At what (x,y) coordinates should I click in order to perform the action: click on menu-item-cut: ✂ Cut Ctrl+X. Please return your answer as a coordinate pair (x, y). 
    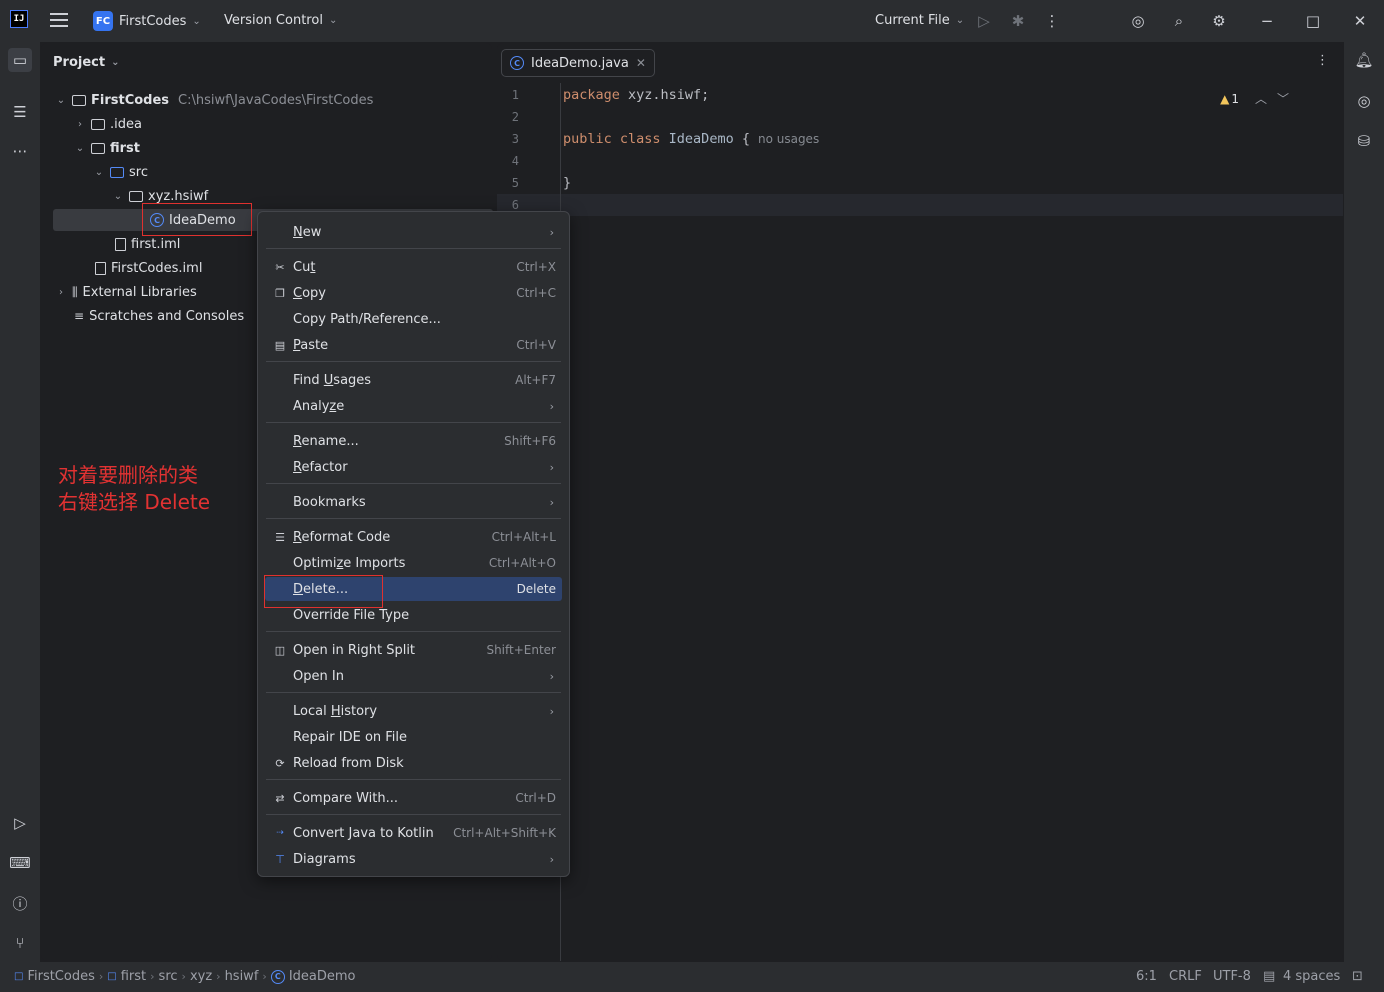
    Looking at the image, I should click on (413, 267).